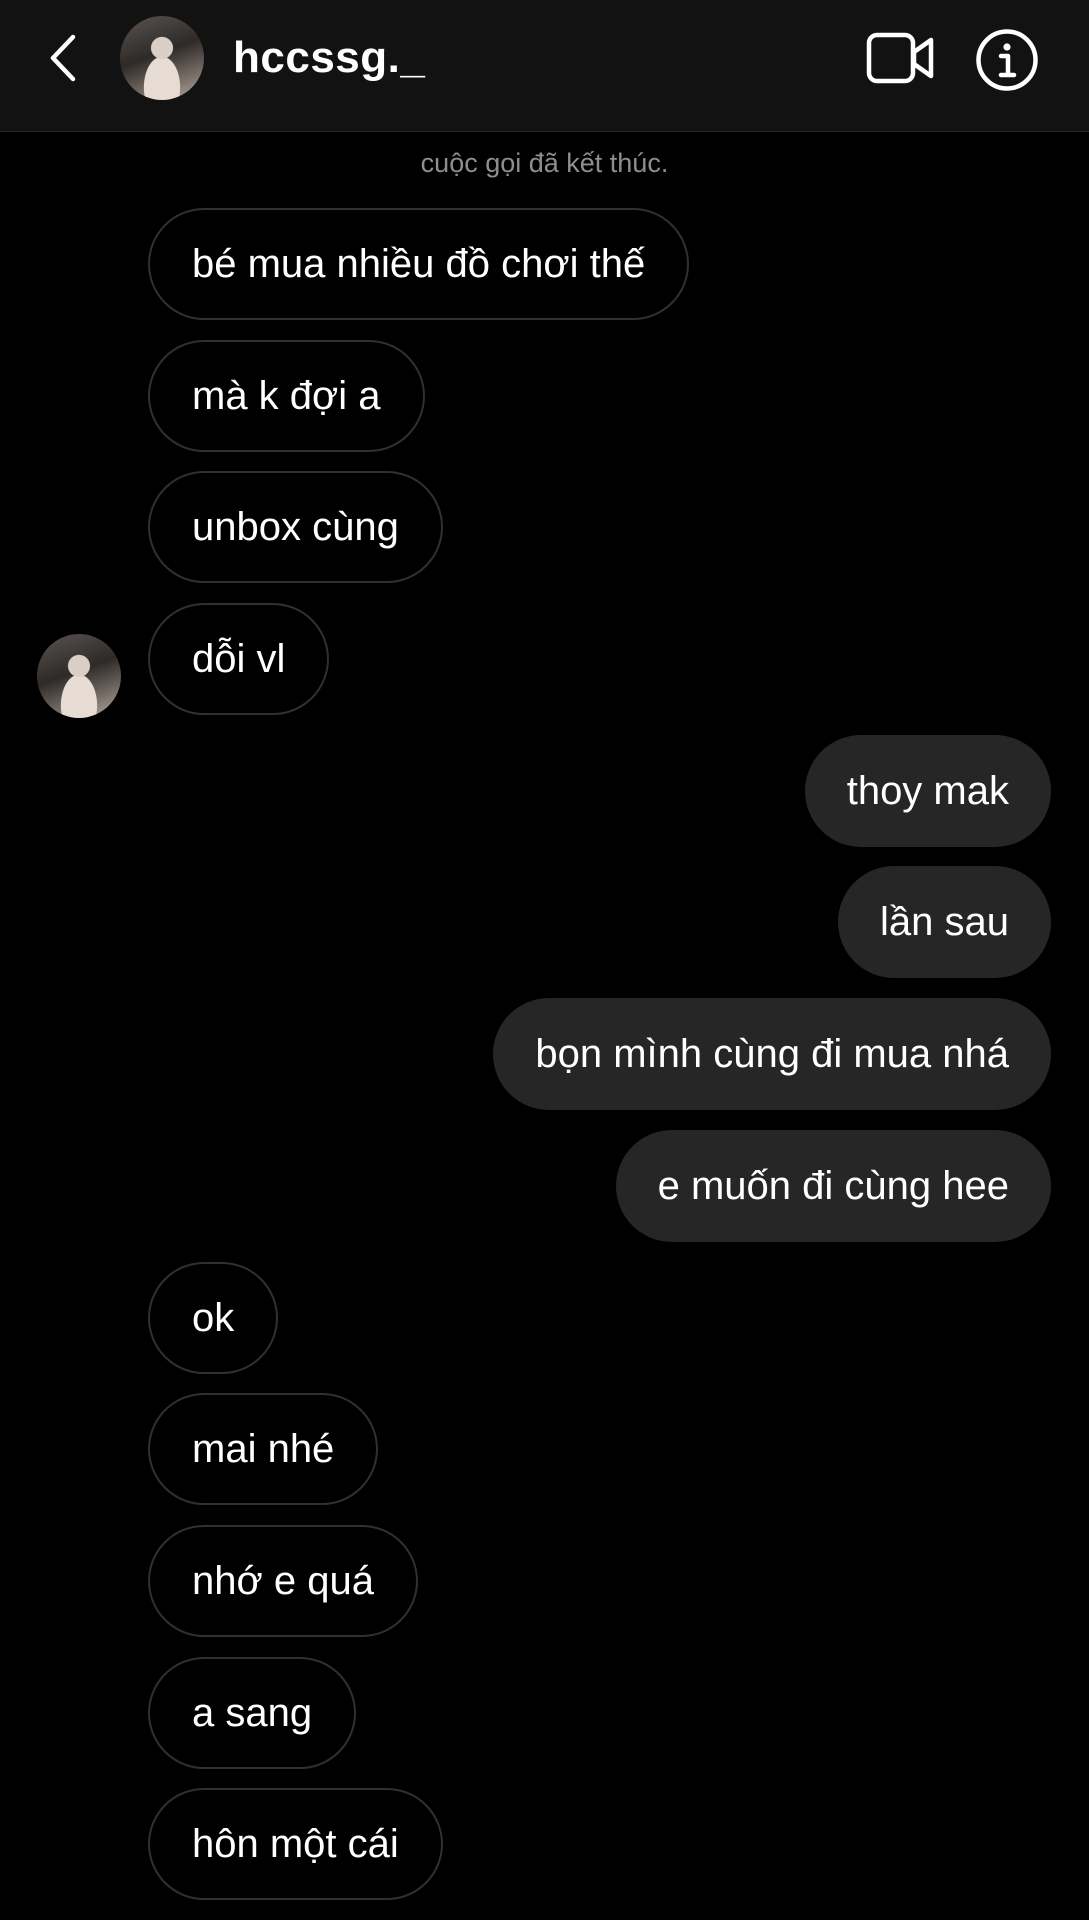 The image size is (1089, 1920). I want to click on info-button, so click(1007, 60).